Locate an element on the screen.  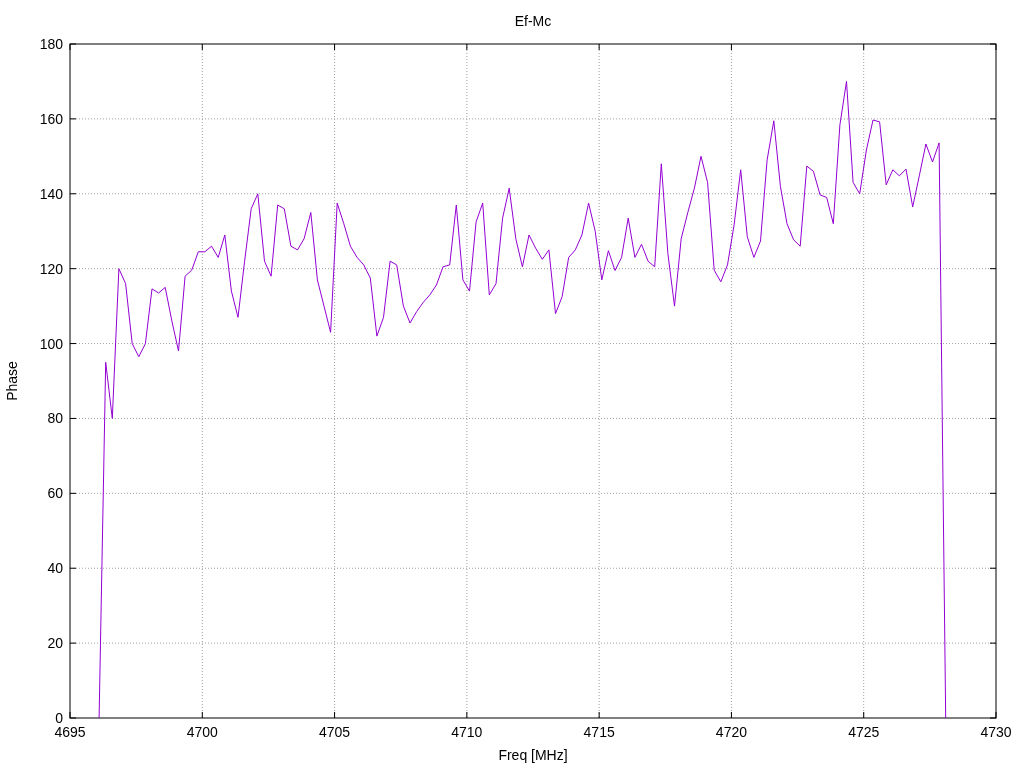
tick-label: 4710 is located at coordinates (467, 732).